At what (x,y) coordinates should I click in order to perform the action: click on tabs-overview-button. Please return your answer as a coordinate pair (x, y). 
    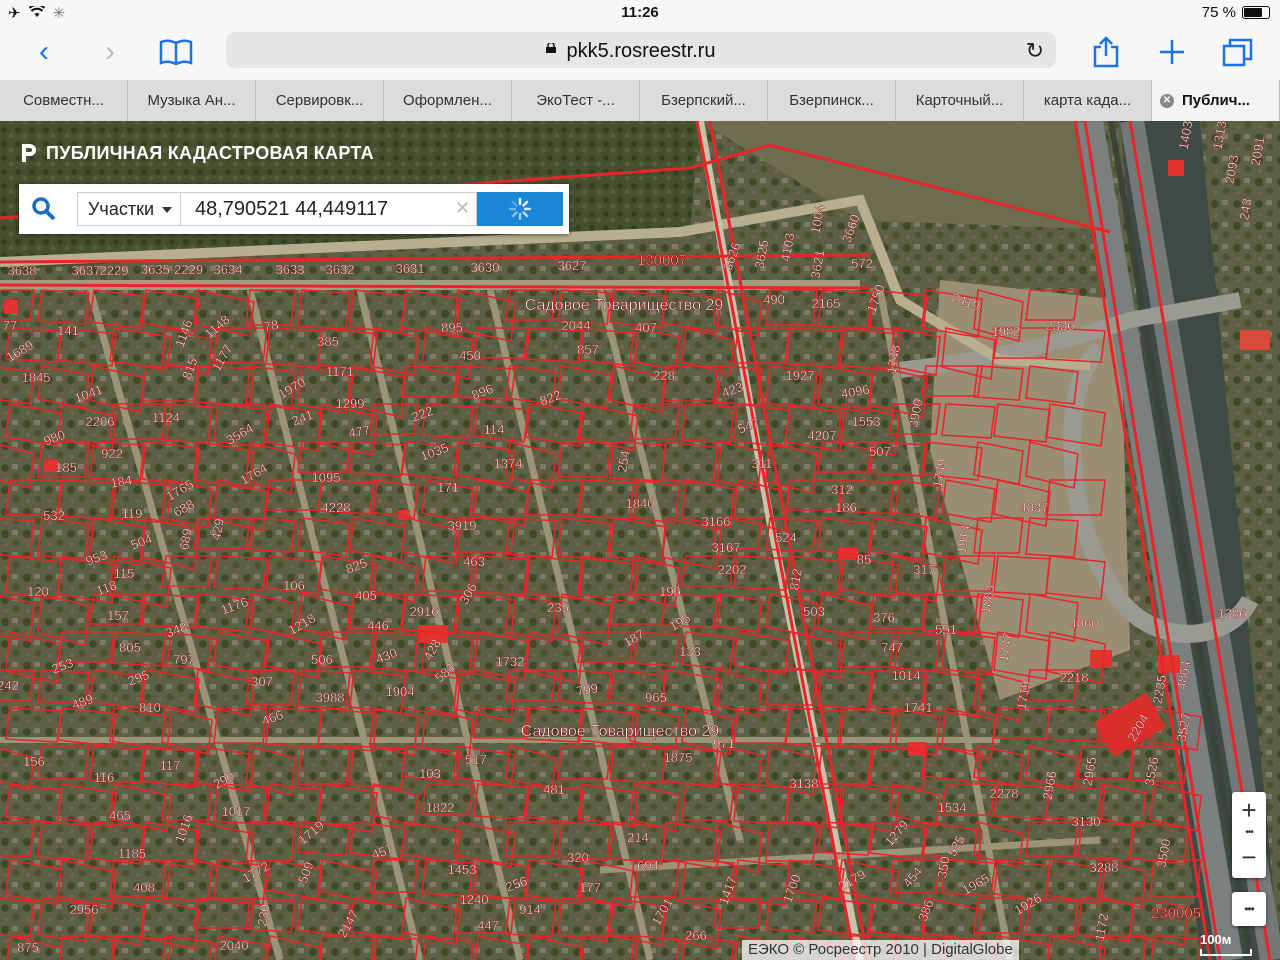
    Looking at the image, I should click on (1238, 52).